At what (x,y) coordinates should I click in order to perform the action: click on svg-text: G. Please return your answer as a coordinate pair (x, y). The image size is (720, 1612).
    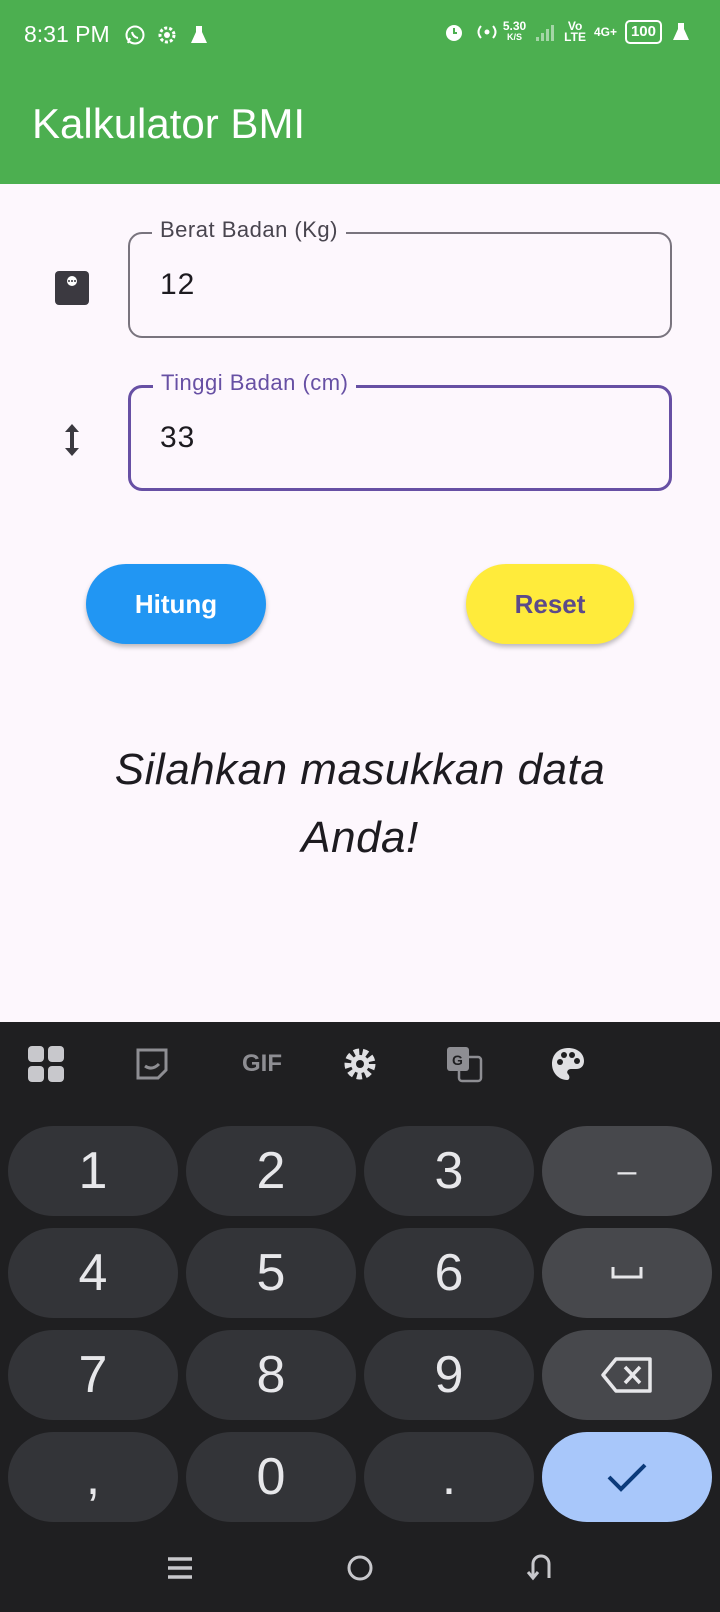
    Looking at the image, I should click on (457, 1060).